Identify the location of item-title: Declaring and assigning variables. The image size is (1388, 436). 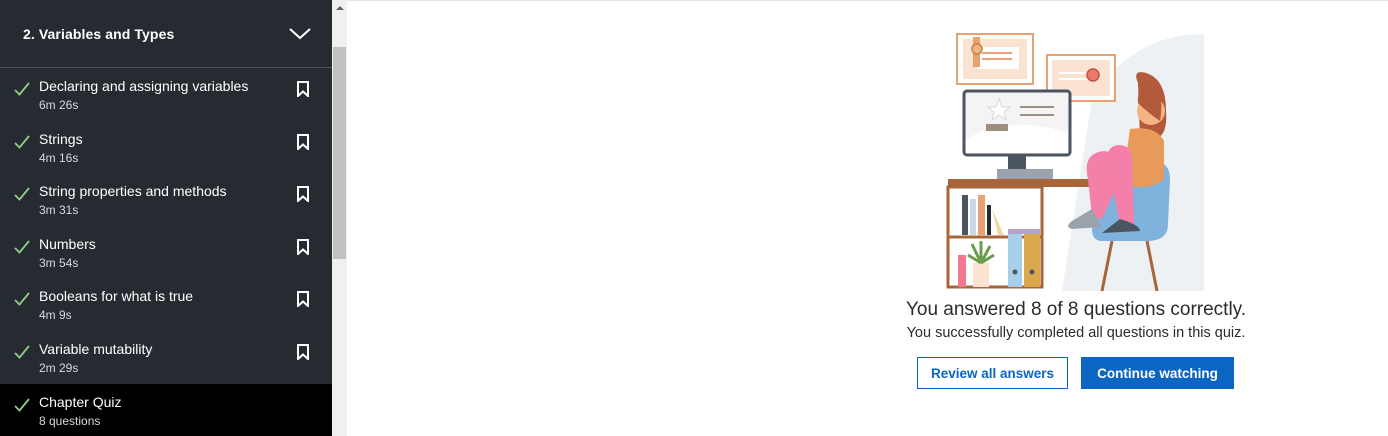
(144, 86).